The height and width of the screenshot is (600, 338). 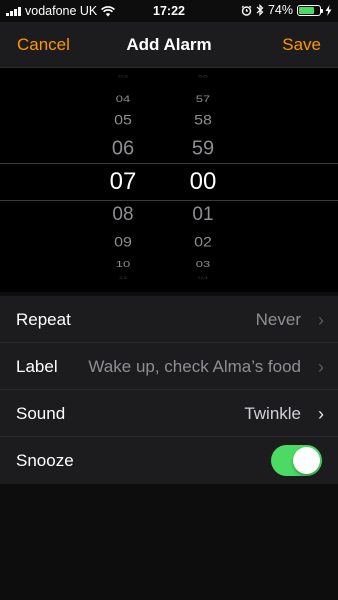 What do you see at coordinates (123, 264) in the screenshot?
I see `hour-option: 10` at bounding box center [123, 264].